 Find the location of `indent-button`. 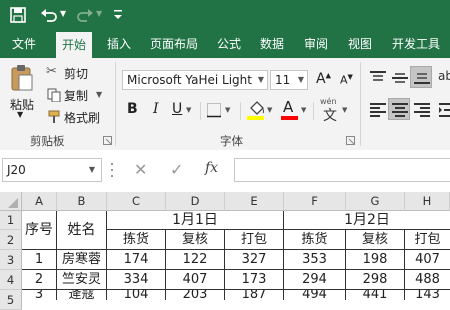

indent-button is located at coordinates (443, 109).